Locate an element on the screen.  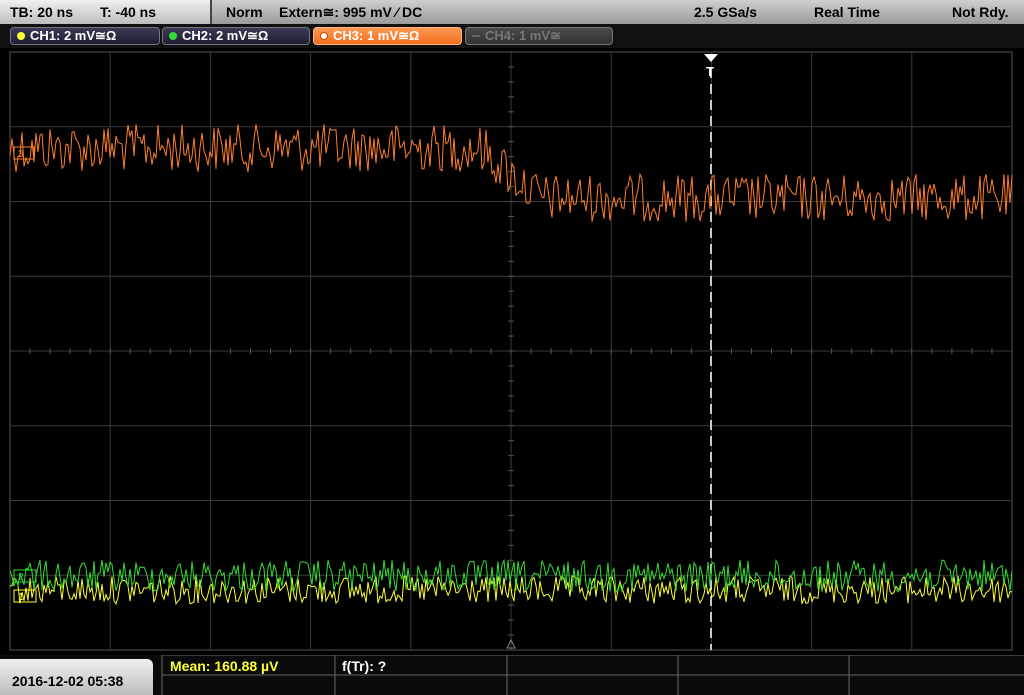
measurement-grid is located at coordinates (592, 675).